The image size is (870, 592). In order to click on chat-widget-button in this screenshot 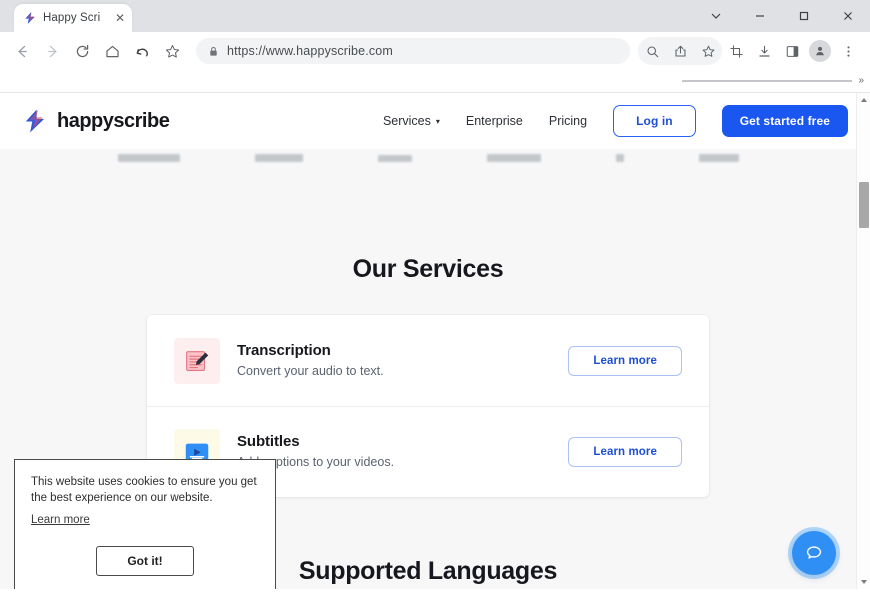, I will do `click(814, 553)`.